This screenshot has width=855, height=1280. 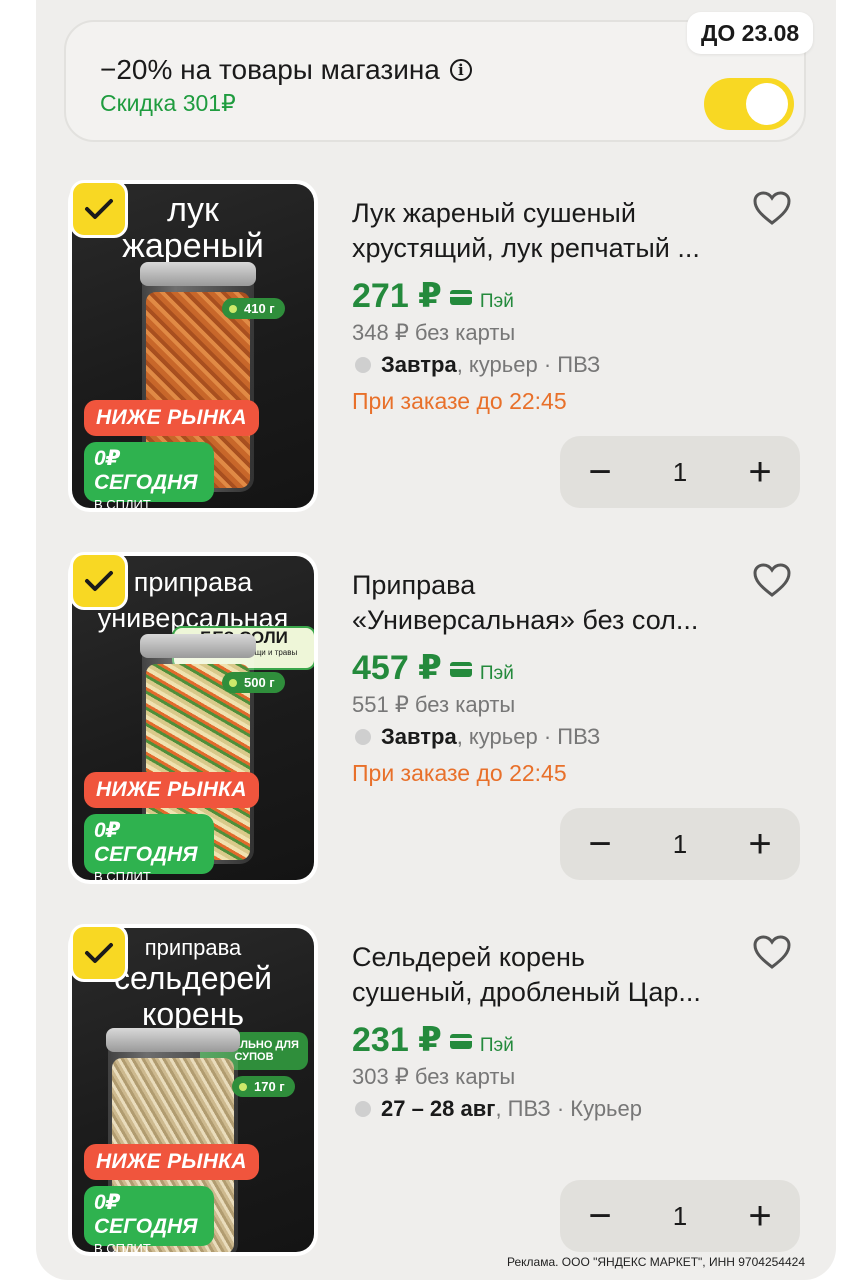 What do you see at coordinates (434, 704) in the screenshot?
I see `old-price: 551 ₽ без карты` at bounding box center [434, 704].